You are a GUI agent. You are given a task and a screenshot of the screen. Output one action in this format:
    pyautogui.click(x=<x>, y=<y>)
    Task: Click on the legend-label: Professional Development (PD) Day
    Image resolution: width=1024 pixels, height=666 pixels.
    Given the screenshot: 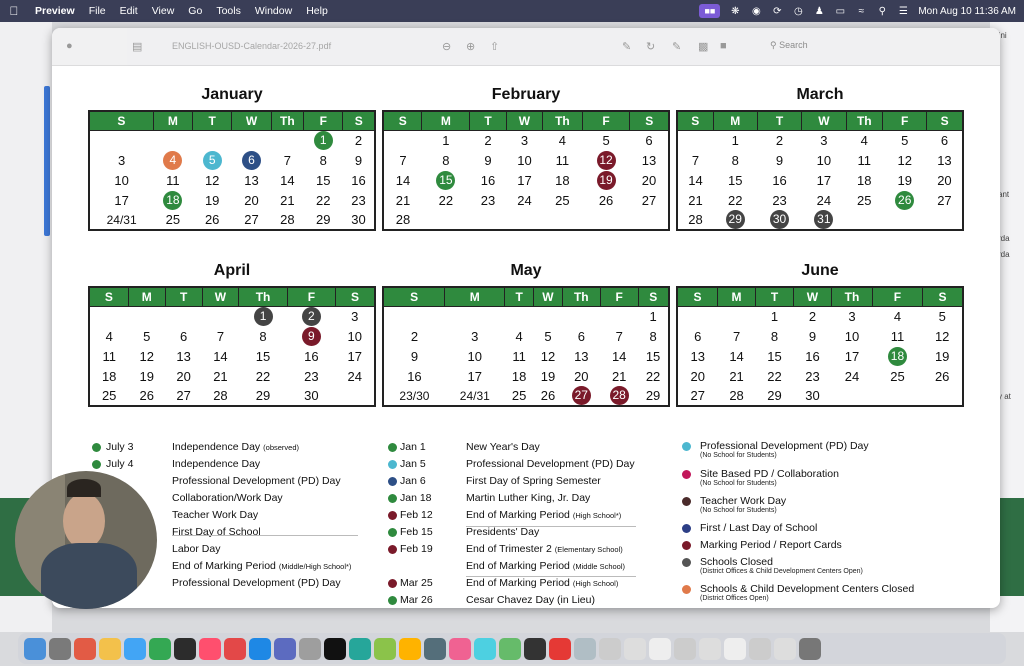 What is the action you would take?
    pyautogui.click(x=256, y=481)
    